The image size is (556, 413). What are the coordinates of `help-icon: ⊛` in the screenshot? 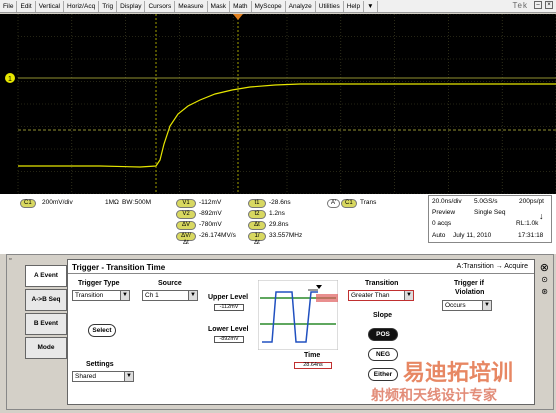 It's located at (544, 291).